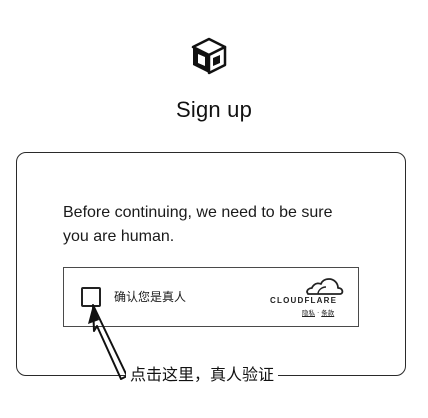 The height and width of the screenshot is (418, 428). I want to click on terms-link: 条款, so click(327, 313).